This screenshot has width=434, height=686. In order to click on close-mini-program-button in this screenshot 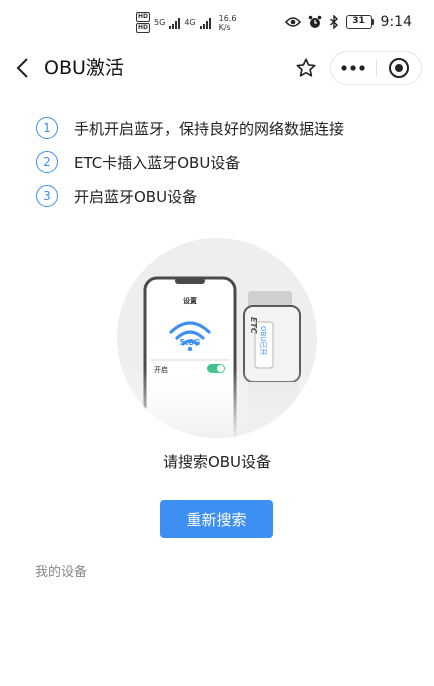, I will do `click(399, 68)`.